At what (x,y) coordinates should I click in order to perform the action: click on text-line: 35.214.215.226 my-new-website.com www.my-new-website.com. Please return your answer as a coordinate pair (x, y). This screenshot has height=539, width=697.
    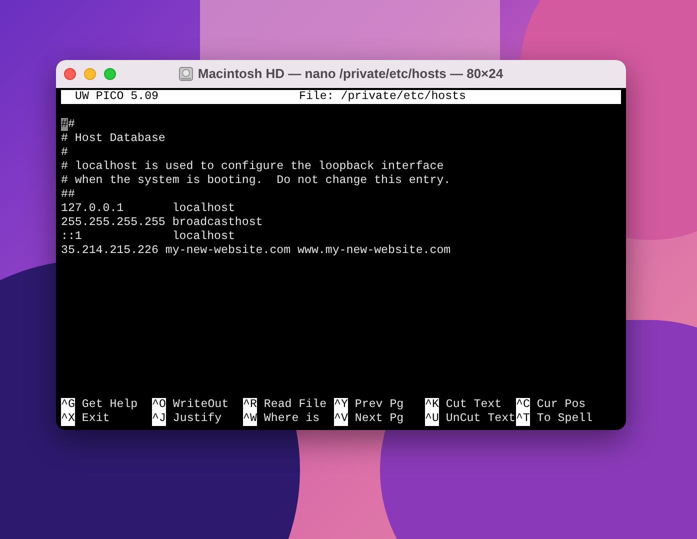
    Looking at the image, I should click on (256, 251).